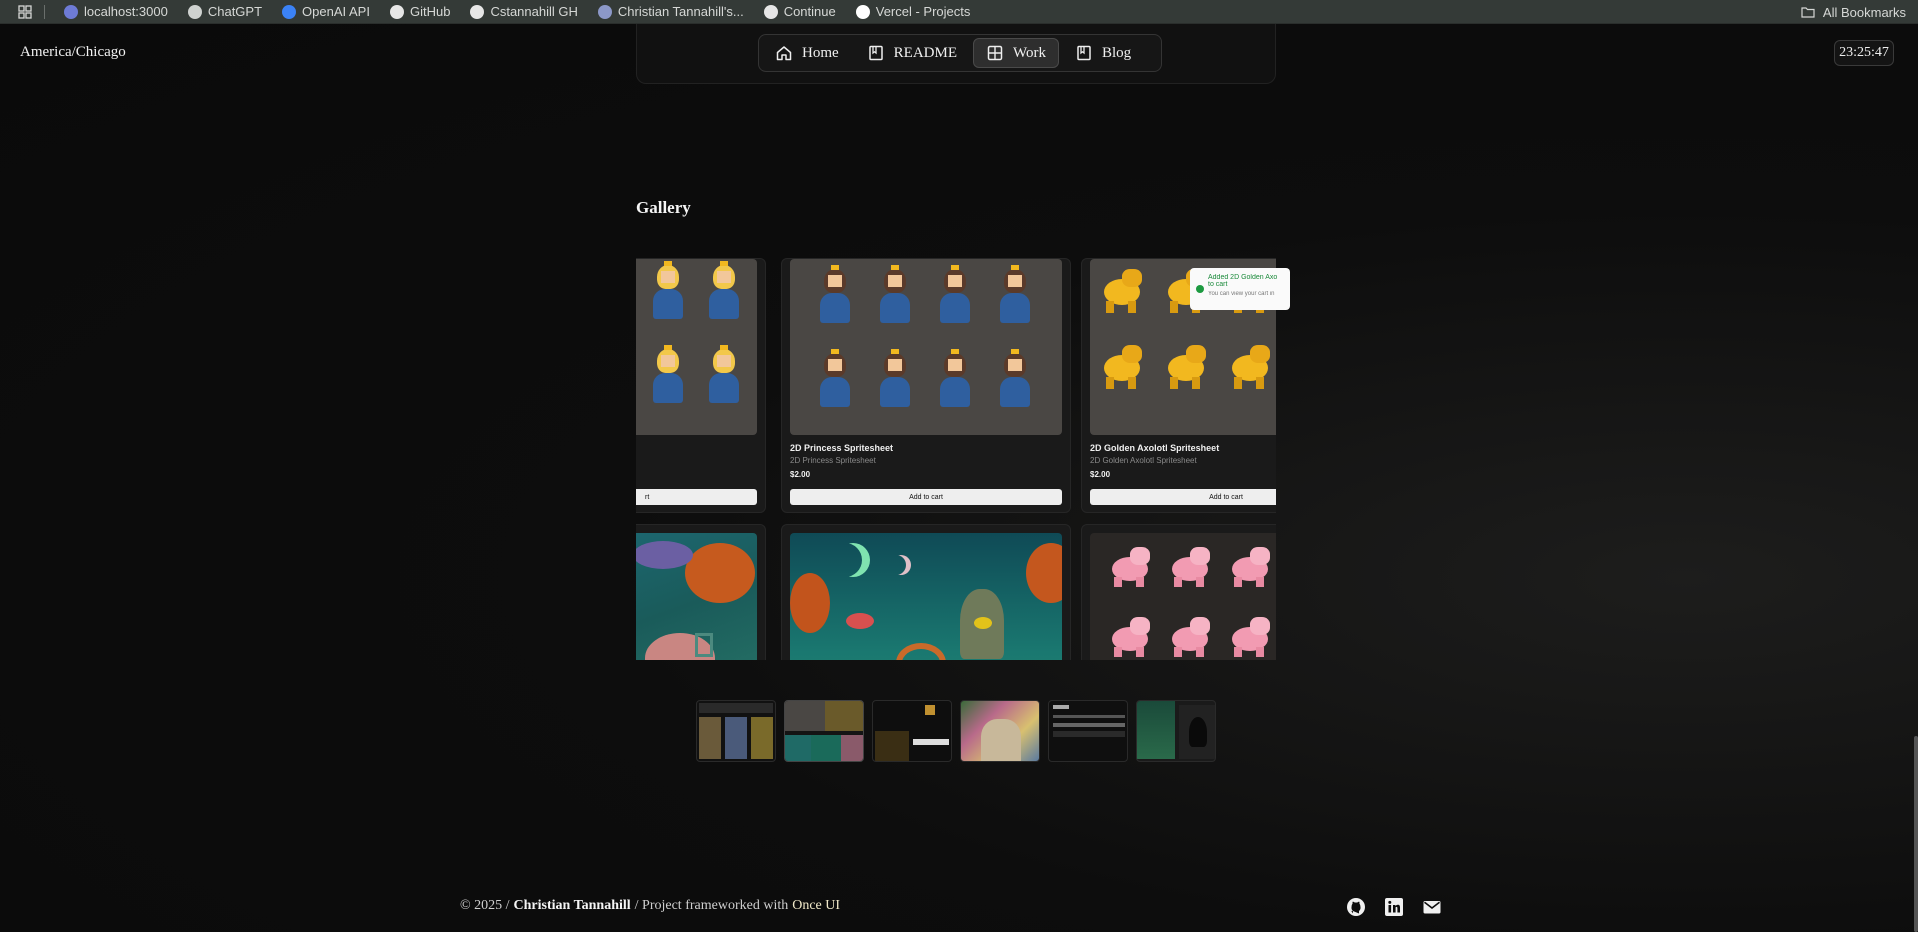 This screenshot has height=932, width=1918. I want to click on email-link, so click(1432, 909).